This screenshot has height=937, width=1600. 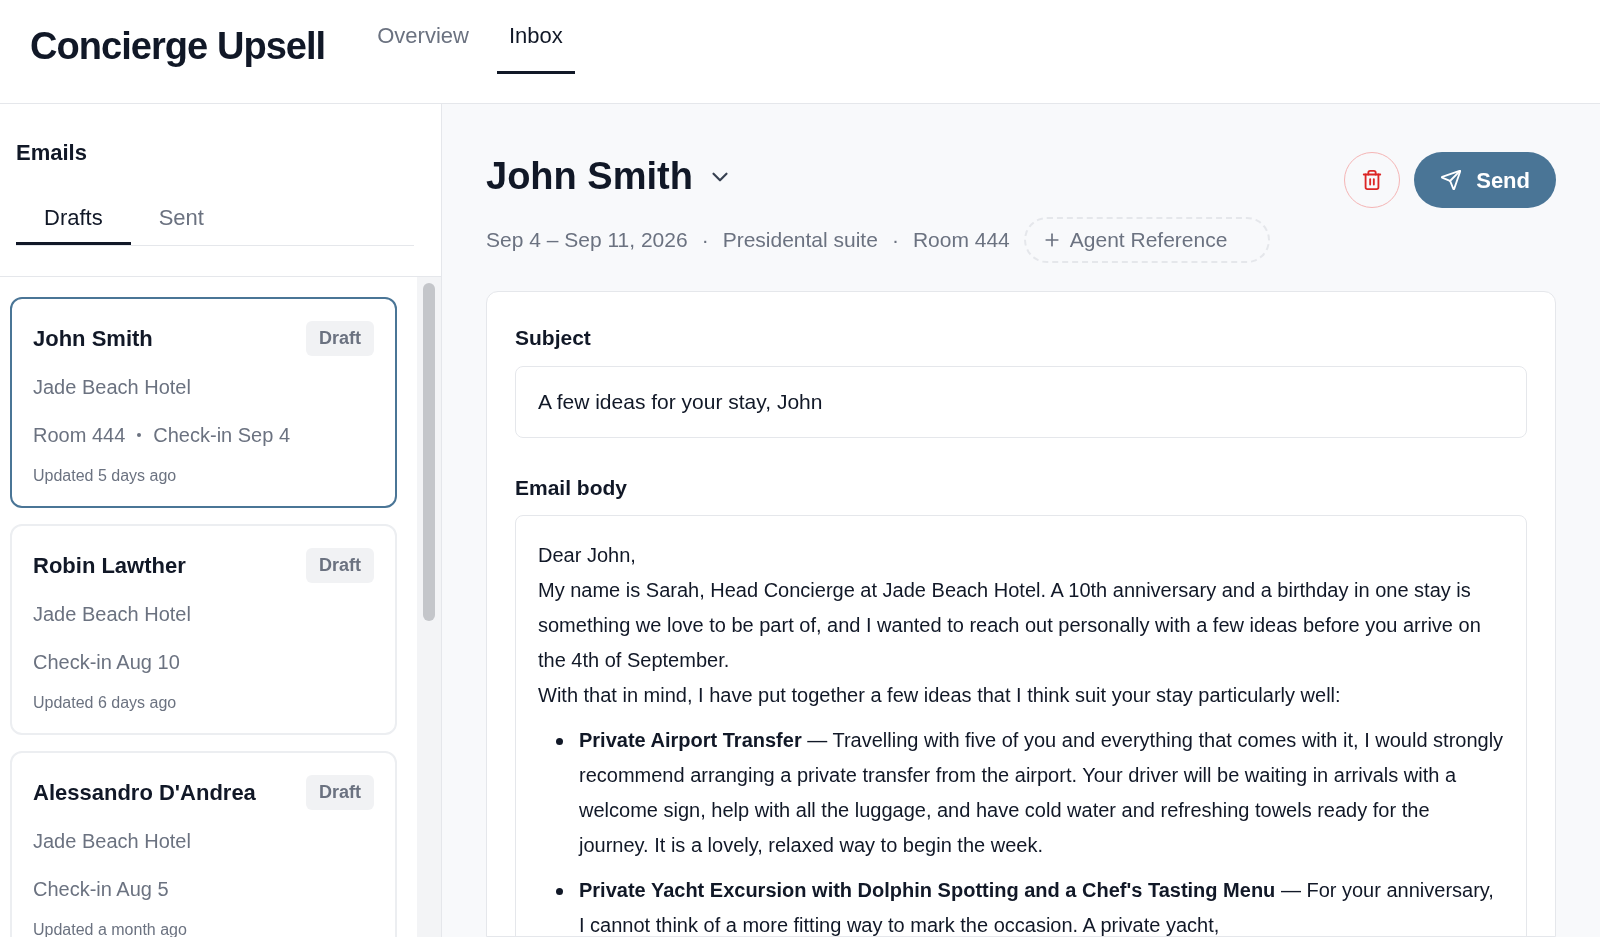 What do you see at coordinates (105, 703) in the screenshot?
I see `updated-time: Updated 6 days ago` at bounding box center [105, 703].